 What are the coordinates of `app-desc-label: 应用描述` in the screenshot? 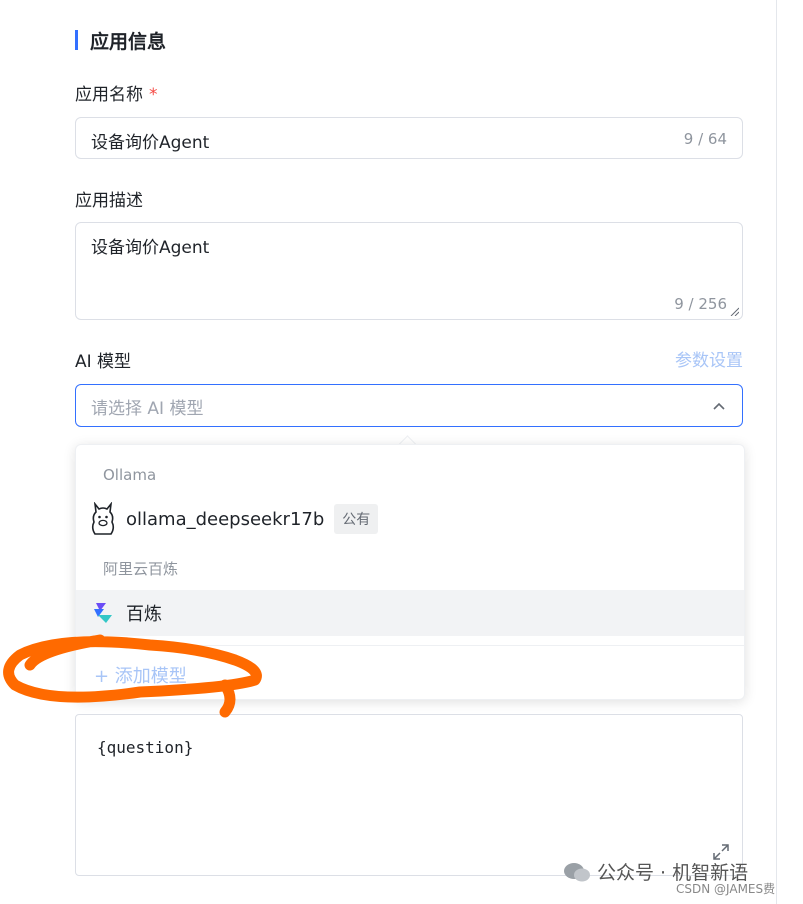 It's located at (109, 201).